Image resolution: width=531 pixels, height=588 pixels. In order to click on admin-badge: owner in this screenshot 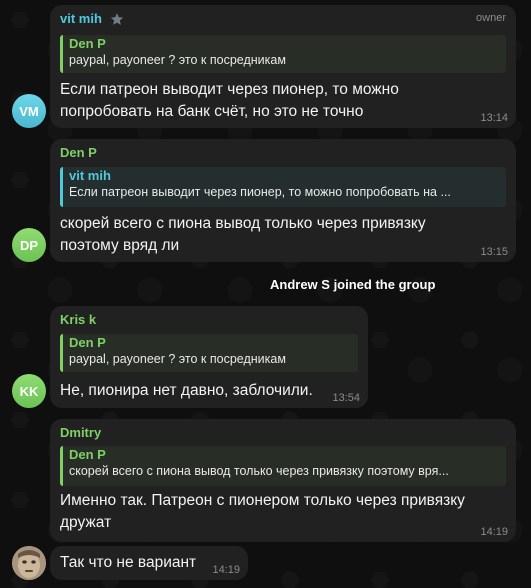, I will do `click(491, 18)`.